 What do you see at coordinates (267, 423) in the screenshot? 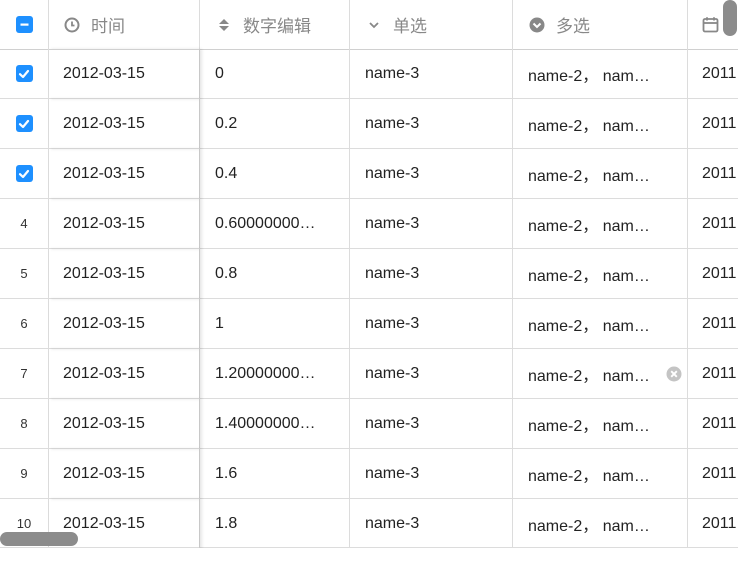
I see `number-value: 1.4000000000000001` at bounding box center [267, 423].